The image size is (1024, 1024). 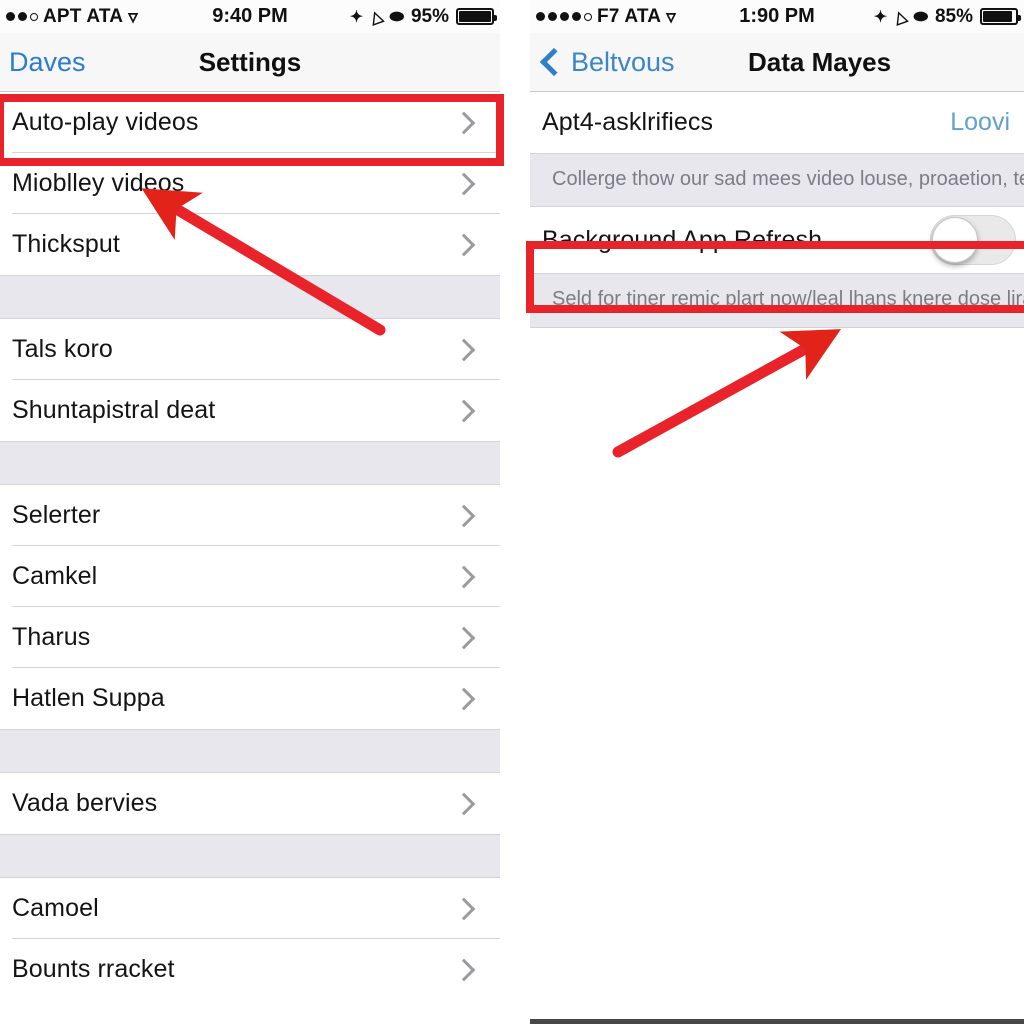 I want to click on right-status-bar: F7 ATA ▿︎ 1:90 PM ✦ △ ⬬ 85%, so click(x=777, y=16).